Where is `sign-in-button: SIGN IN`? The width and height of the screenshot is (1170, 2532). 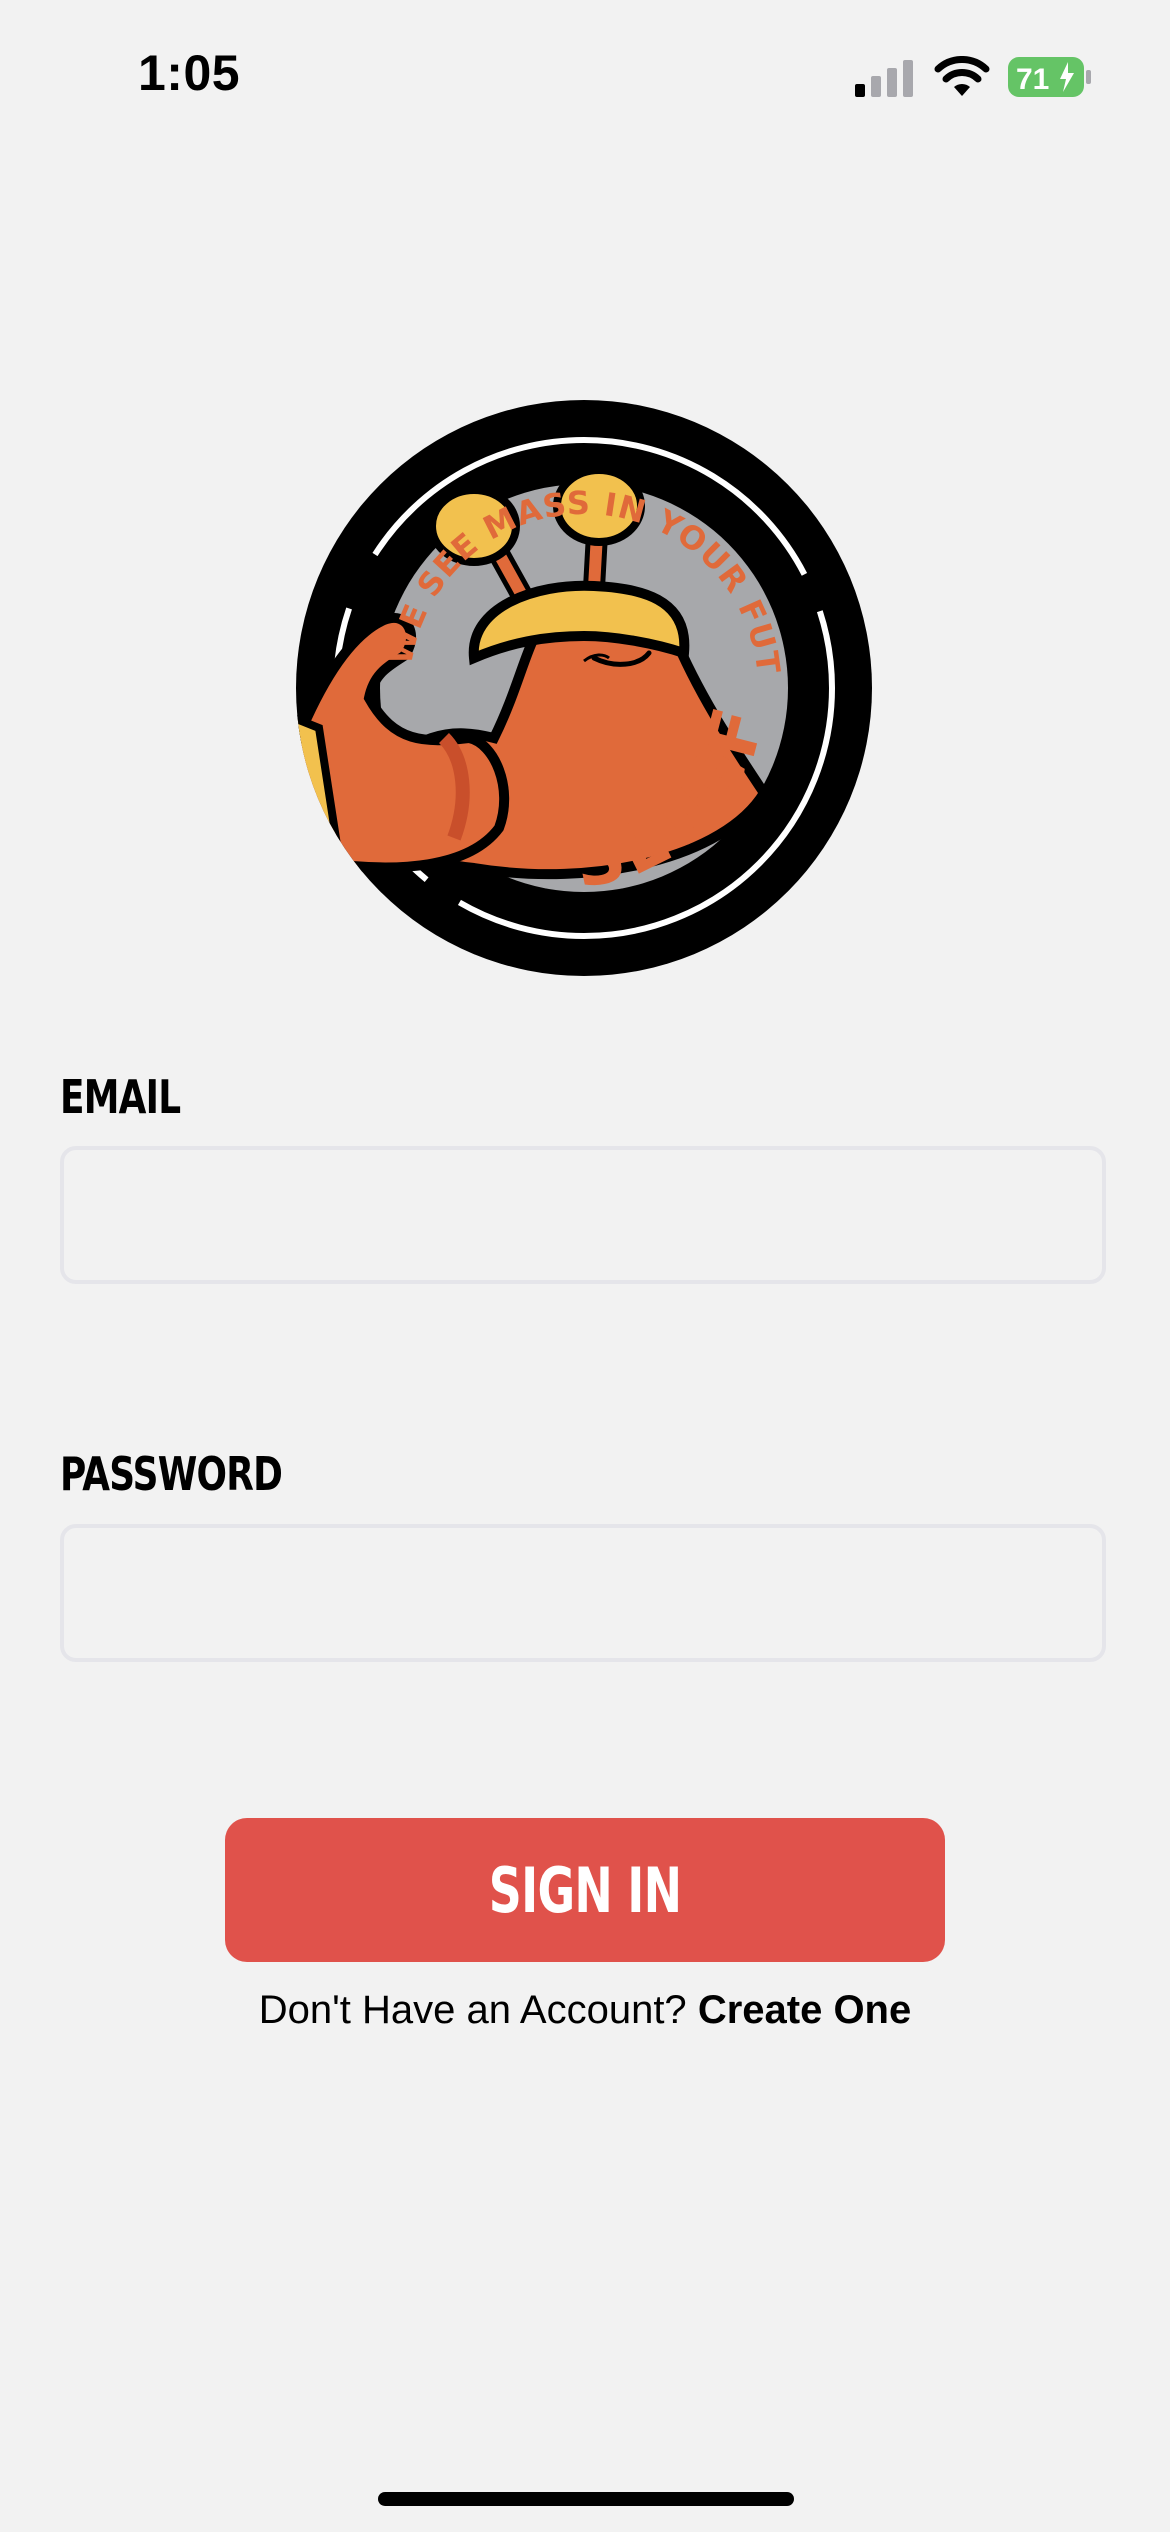
sign-in-button: SIGN IN is located at coordinates (585, 1890).